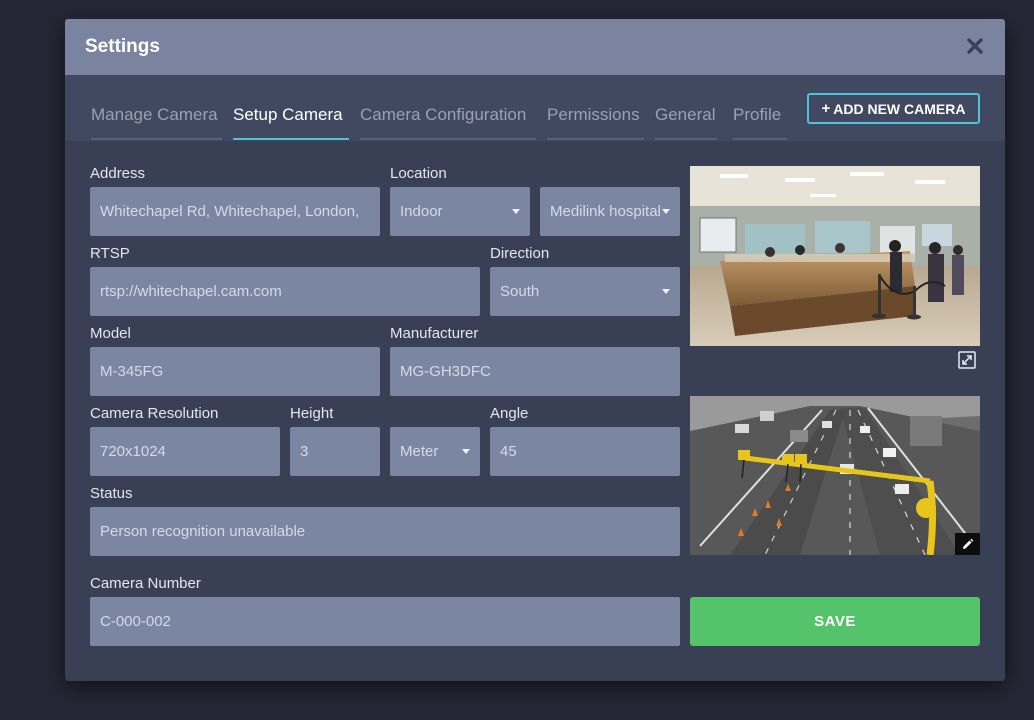 The height and width of the screenshot is (720, 1034). Describe the element at coordinates (111, 493) in the screenshot. I see `status-label: Status` at that location.